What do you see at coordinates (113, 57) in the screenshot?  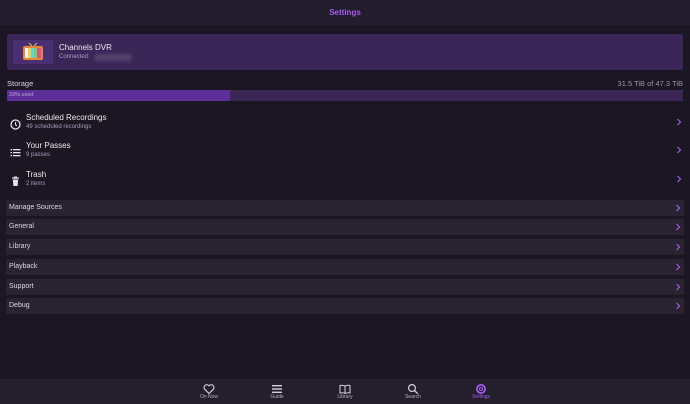 I see `redacted-address` at bounding box center [113, 57].